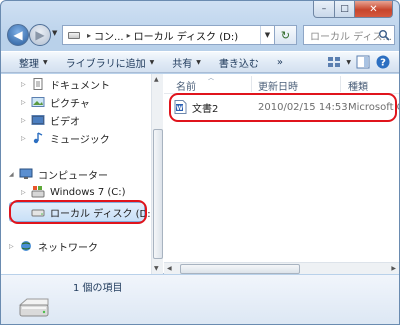  I want to click on word-document-icon: W, so click(180, 107).